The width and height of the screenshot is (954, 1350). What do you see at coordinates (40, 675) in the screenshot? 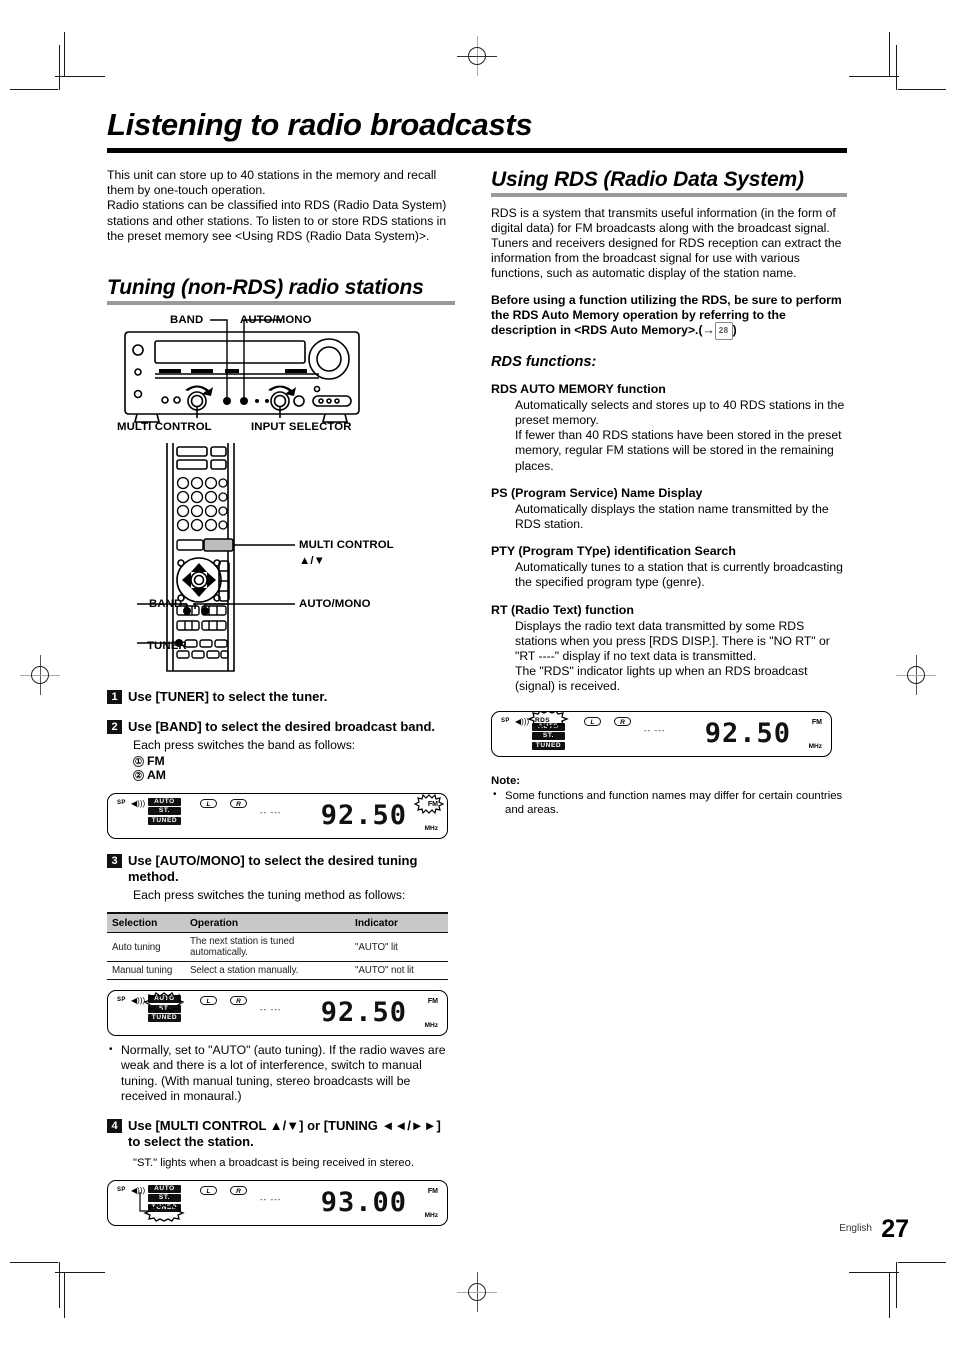
I see `registration-mark-left` at bounding box center [40, 675].